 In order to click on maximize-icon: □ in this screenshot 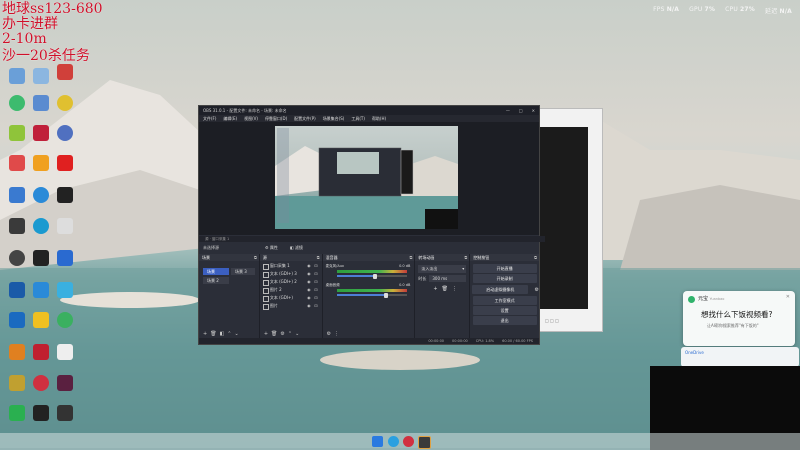, I will do `click(521, 110)`.